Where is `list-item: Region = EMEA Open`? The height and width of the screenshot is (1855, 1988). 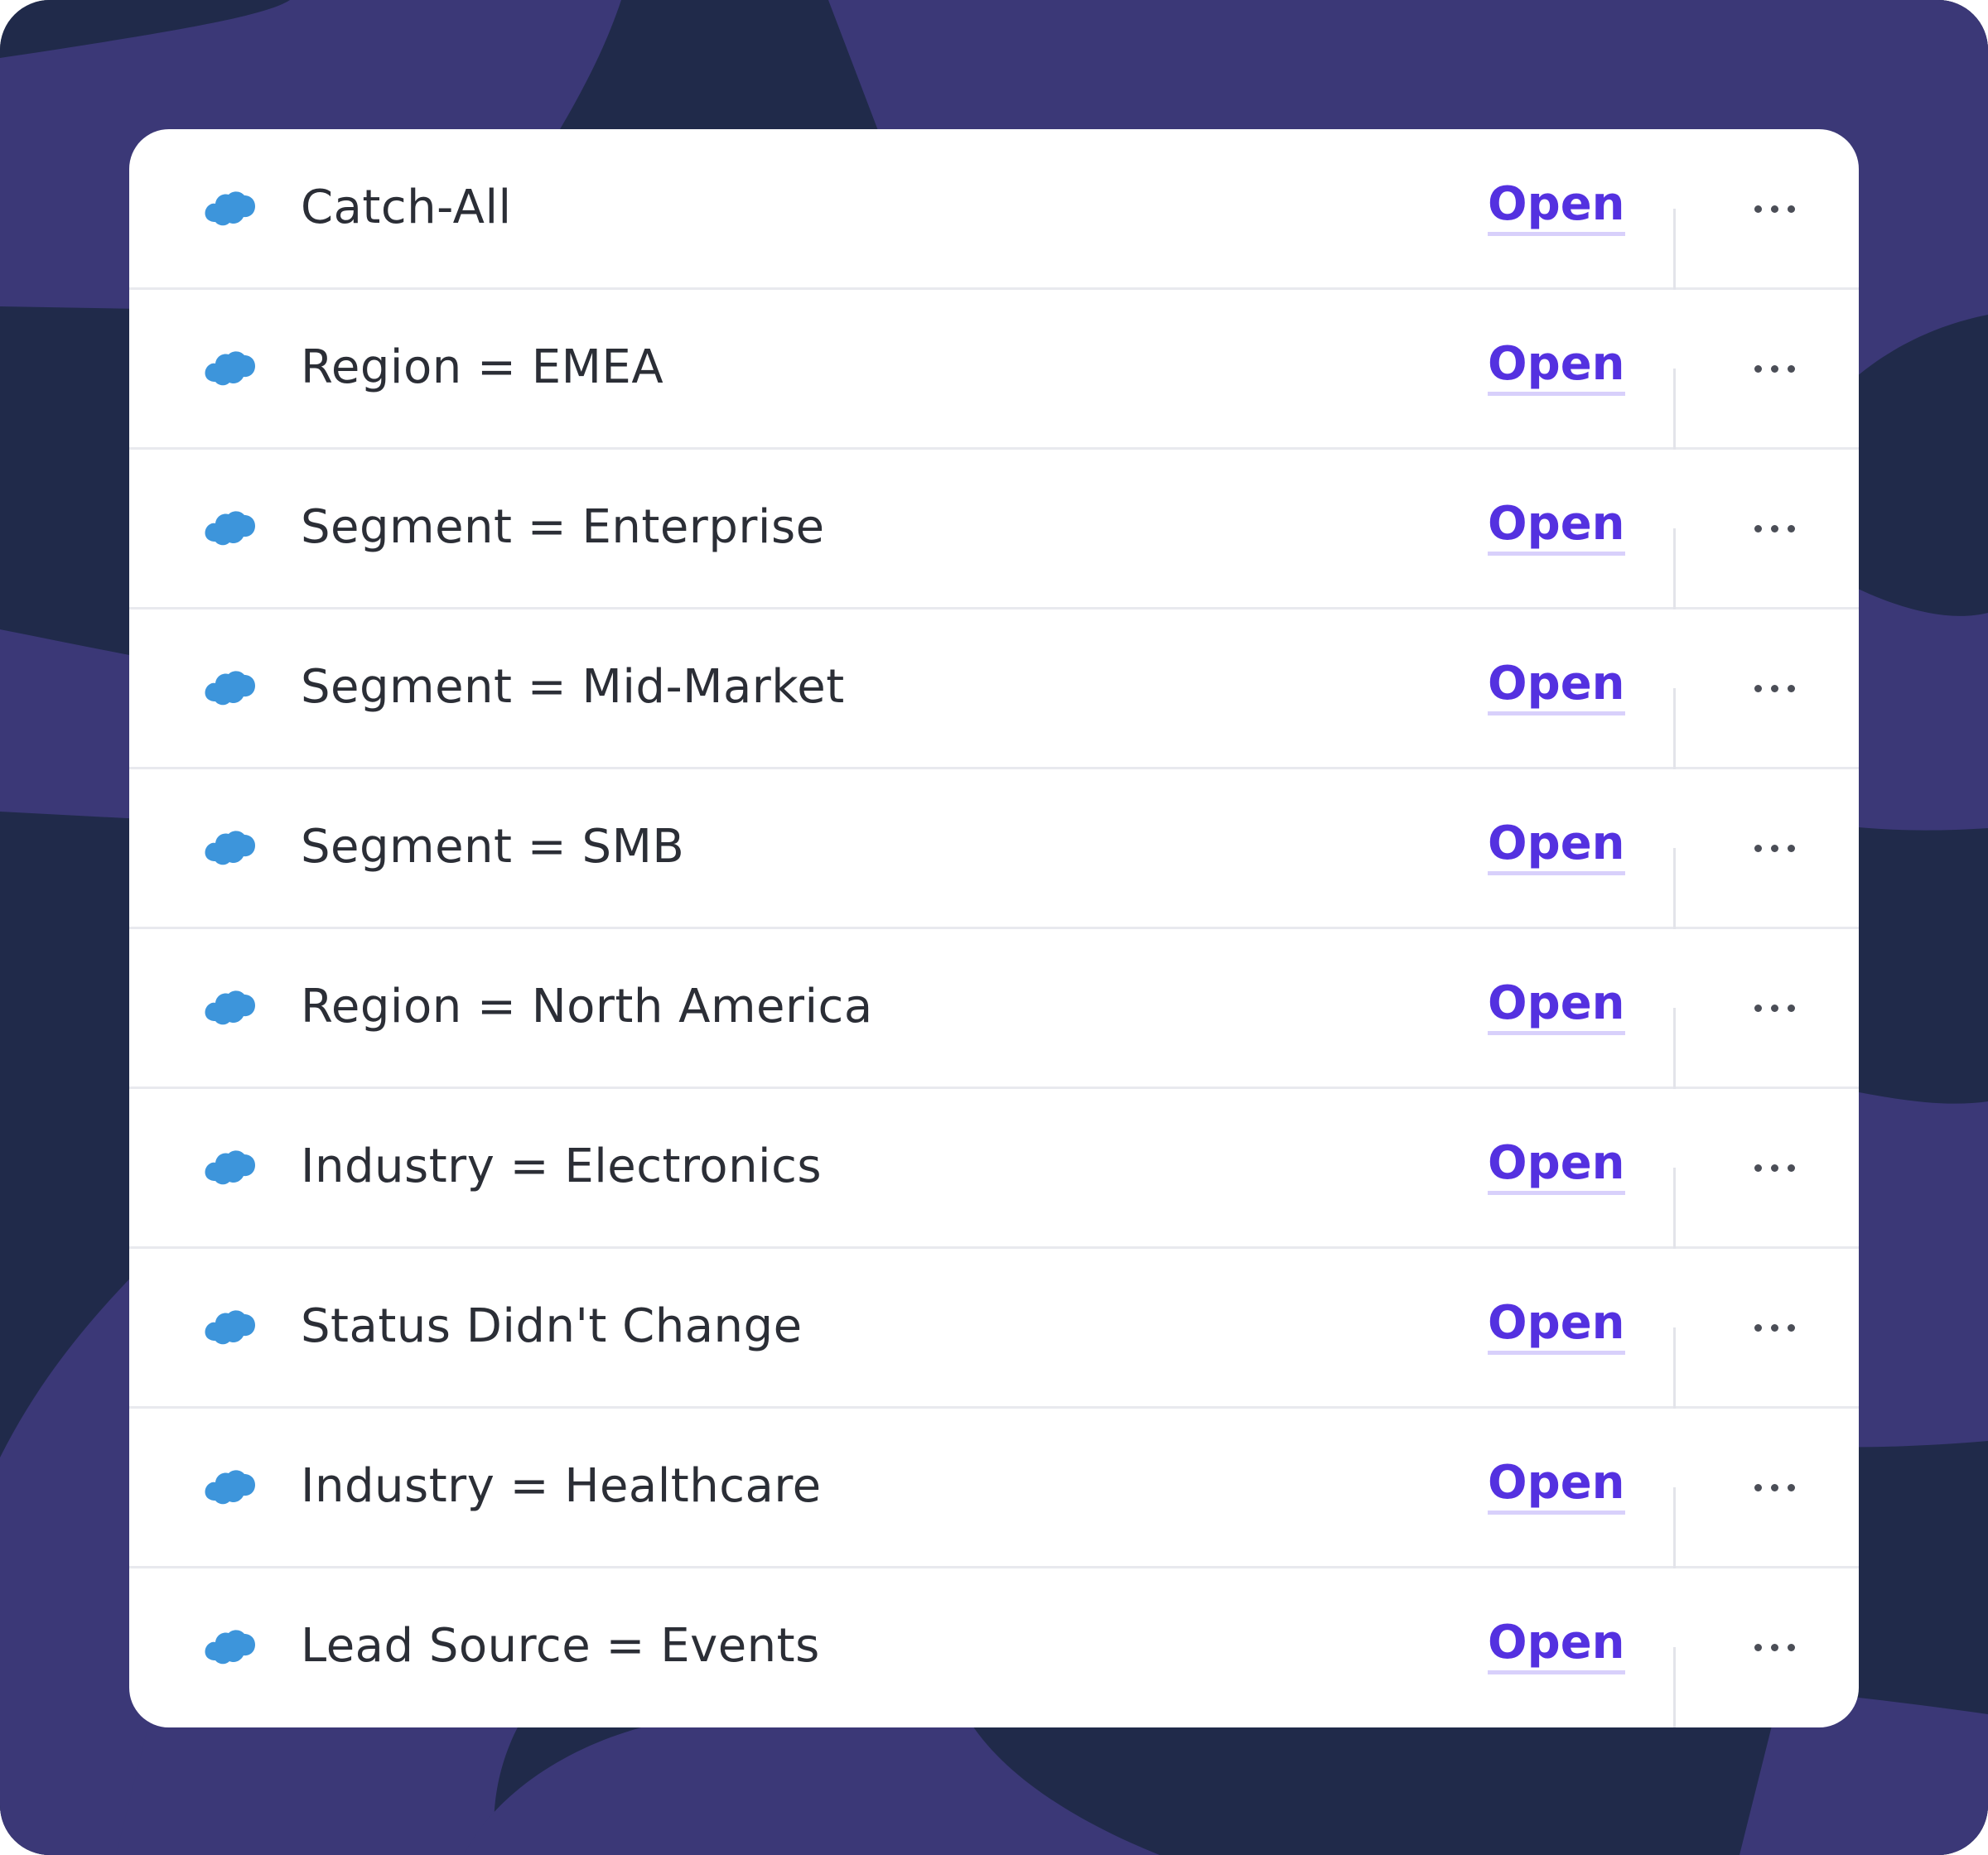
list-item: Region = EMEA Open is located at coordinates (994, 369).